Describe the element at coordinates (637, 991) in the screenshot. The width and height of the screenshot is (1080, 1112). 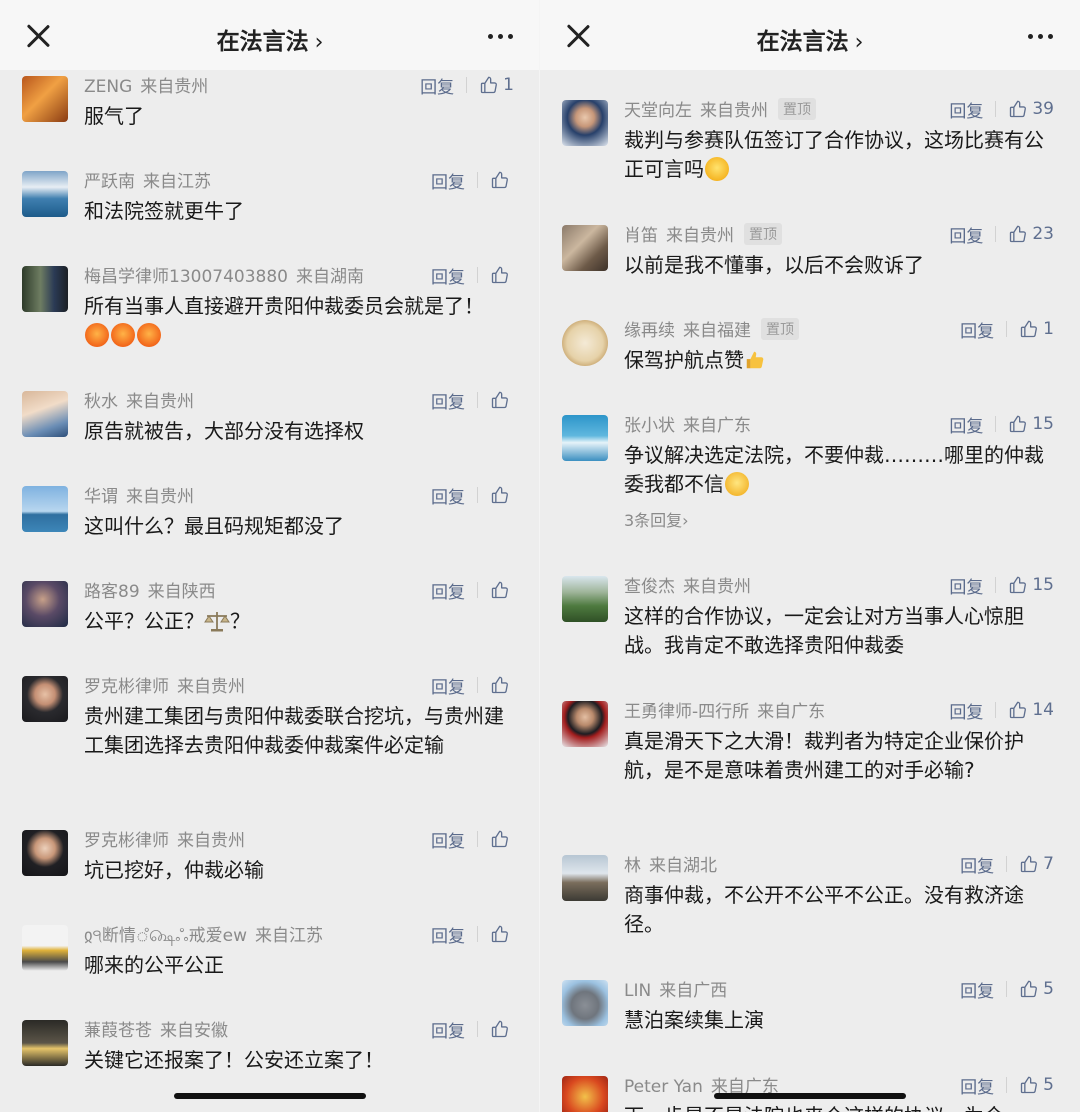
I see `comment-user: LIN` at that location.